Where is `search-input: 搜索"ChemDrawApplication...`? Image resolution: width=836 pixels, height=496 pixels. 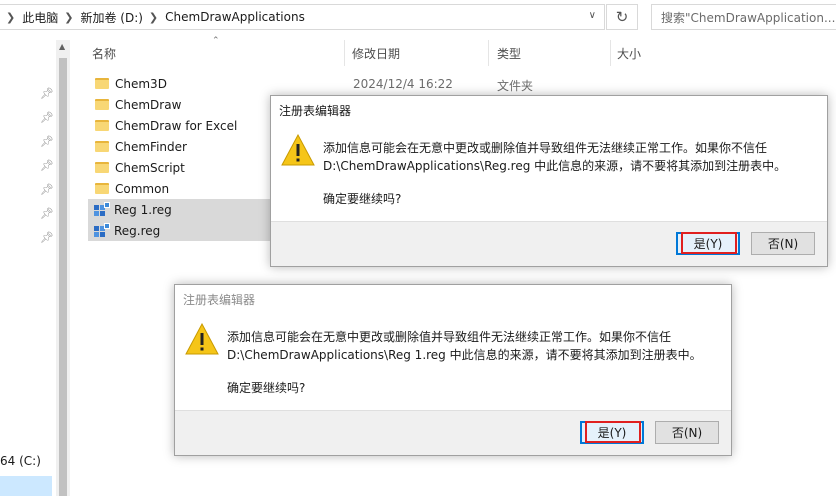
search-input: 搜索"ChemDrawApplication... is located at coordinates (743, 17).